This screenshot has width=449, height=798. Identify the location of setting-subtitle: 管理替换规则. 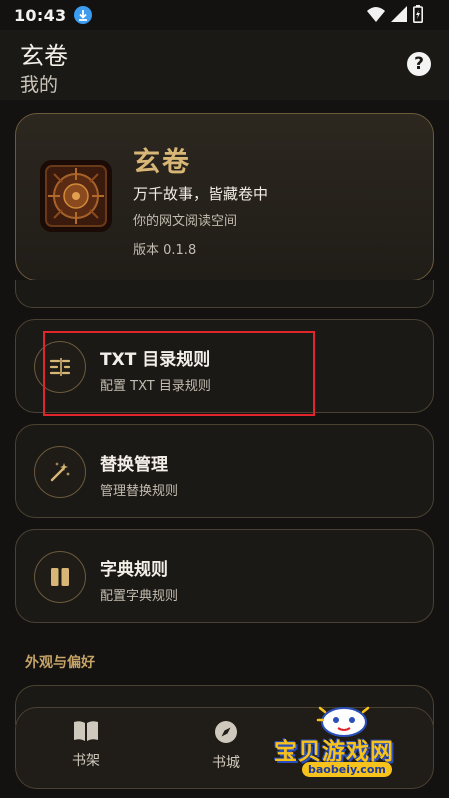
(139, 491).